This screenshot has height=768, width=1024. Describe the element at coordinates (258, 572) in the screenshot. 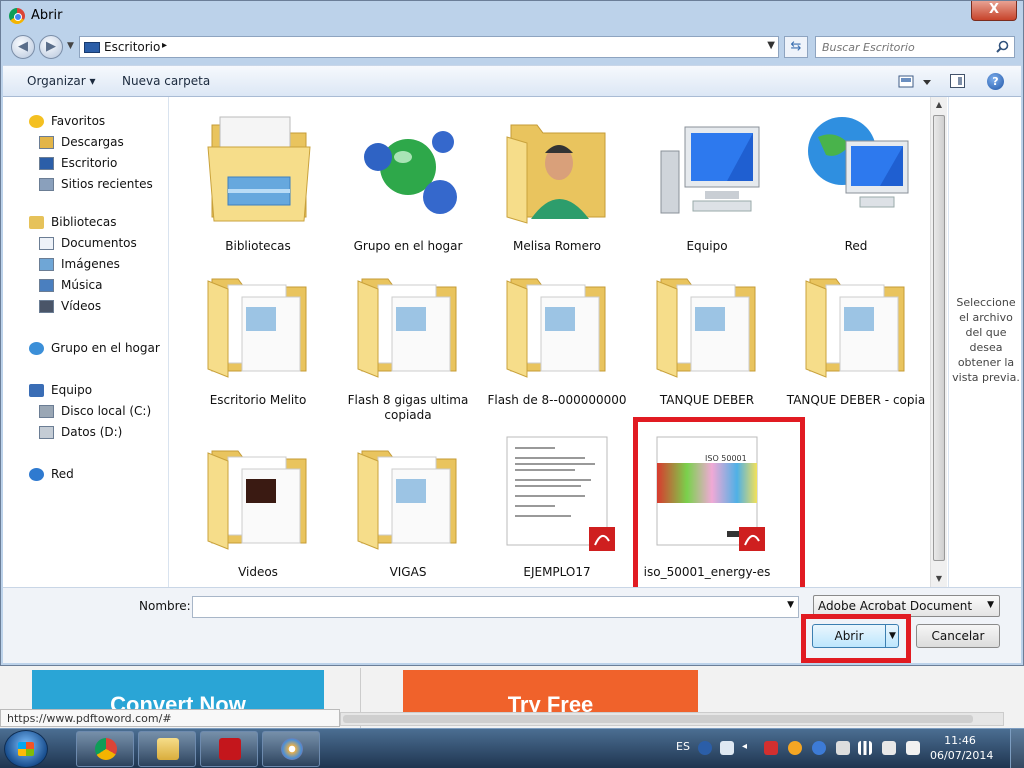

I see `file-name: Videos` at that location.